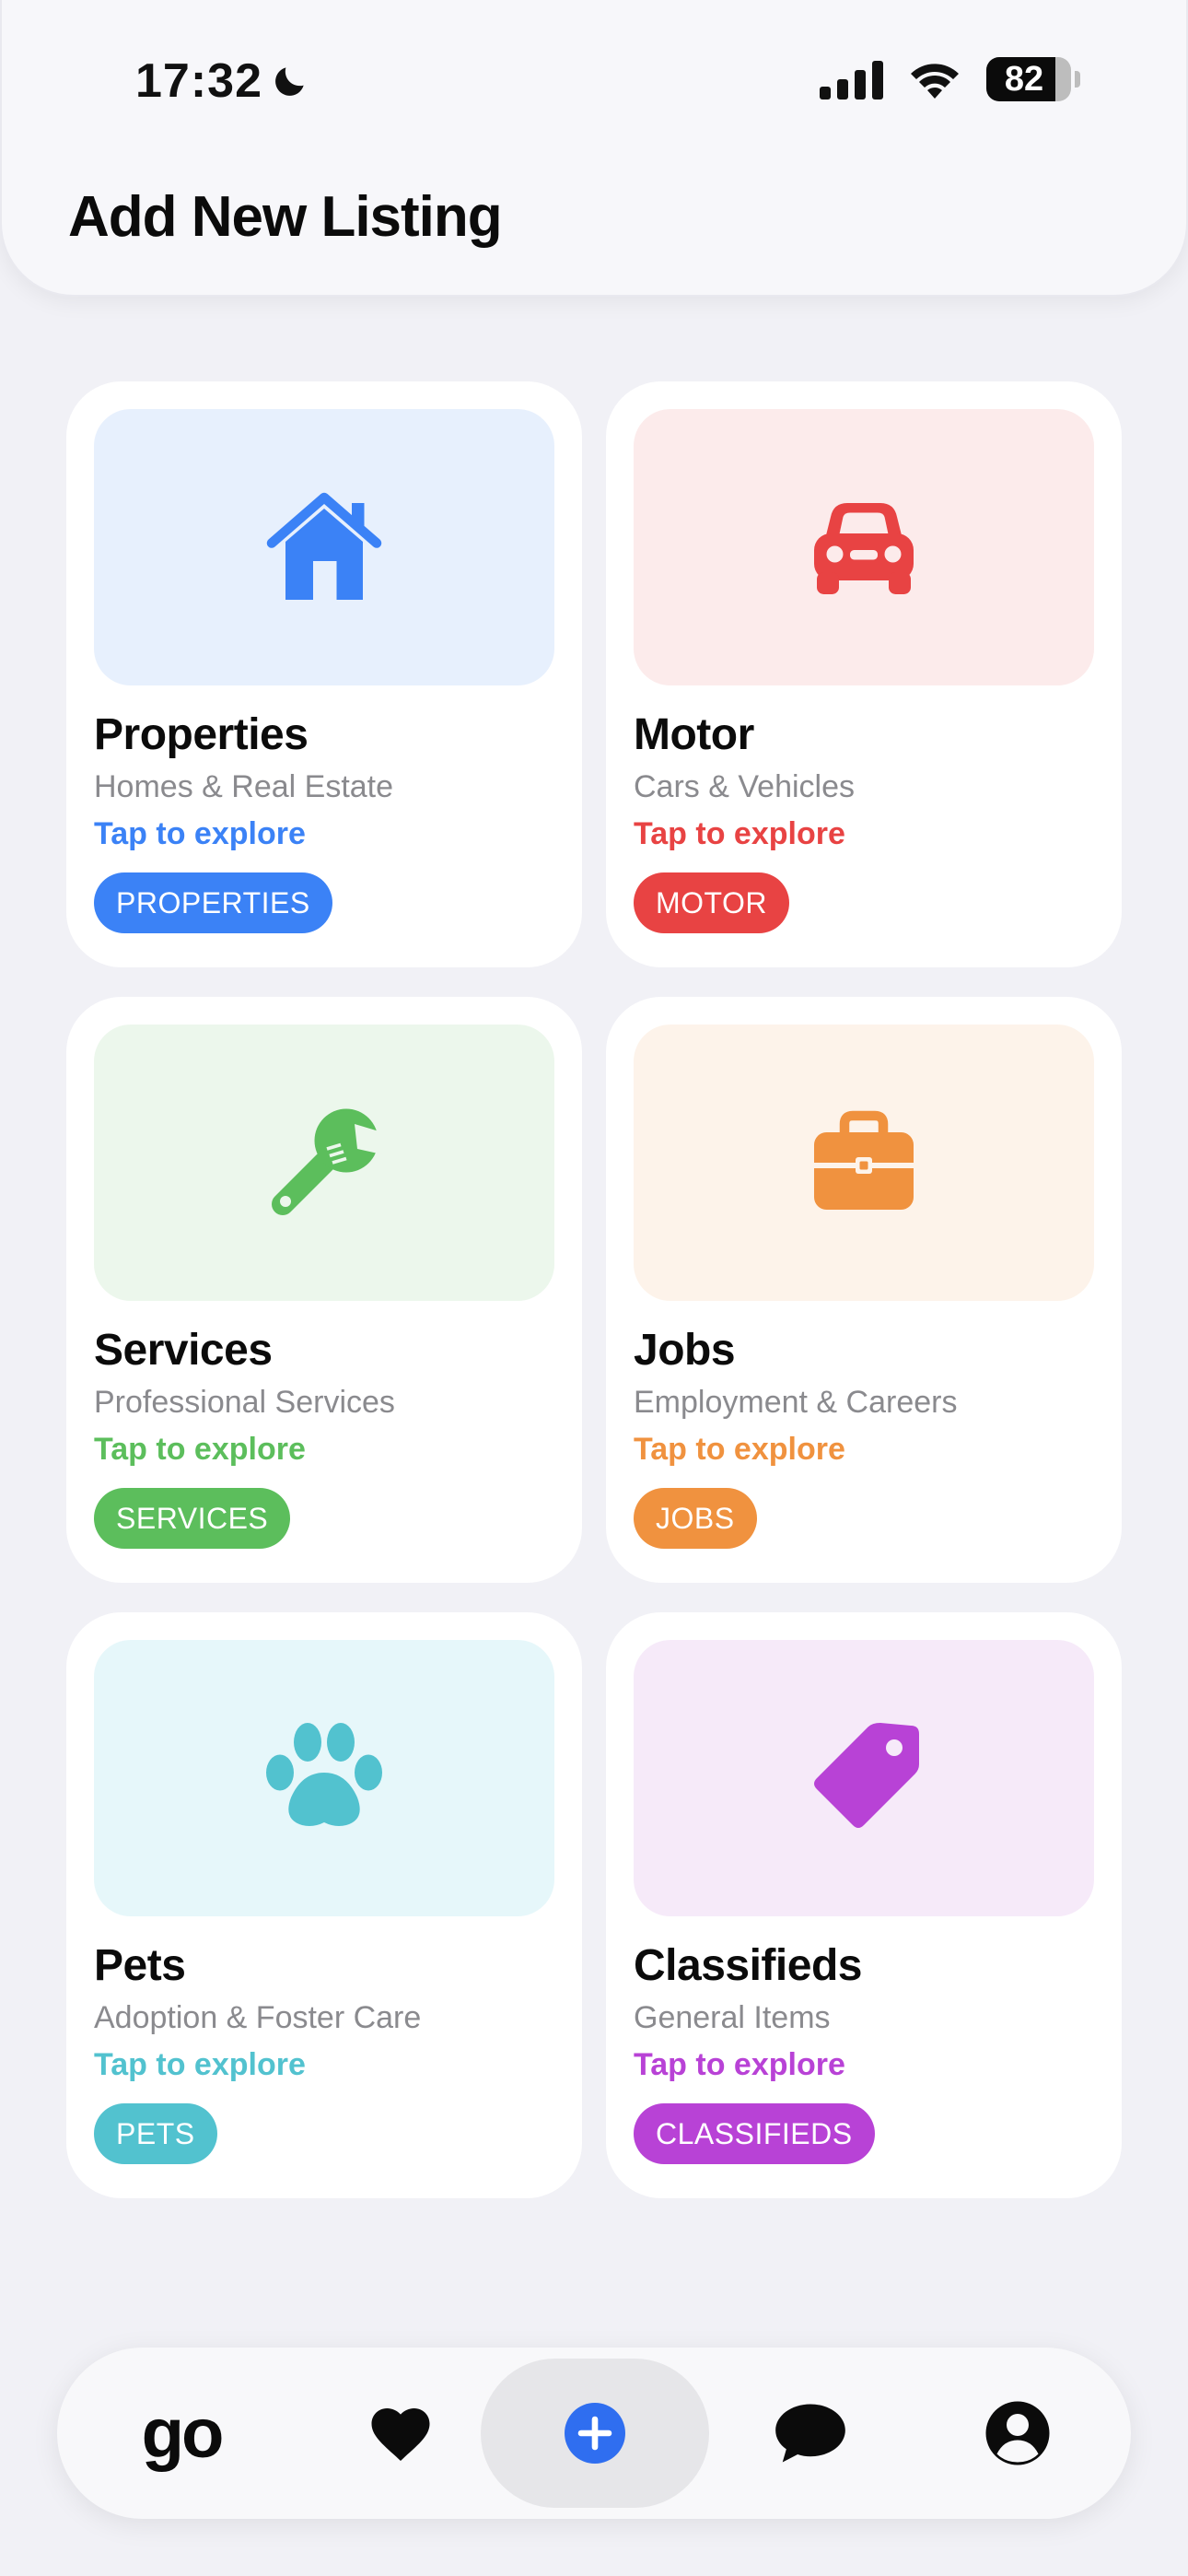  I want to click on add-tab-highlight, so click(595, 2433).